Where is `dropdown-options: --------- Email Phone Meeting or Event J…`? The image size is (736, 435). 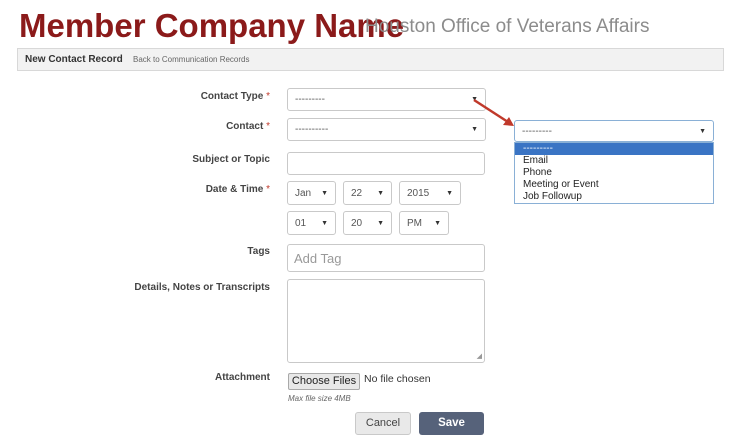
dropdown-options: --------- Email Phone Meeting or Event J… is located at coordinates (614, 173).